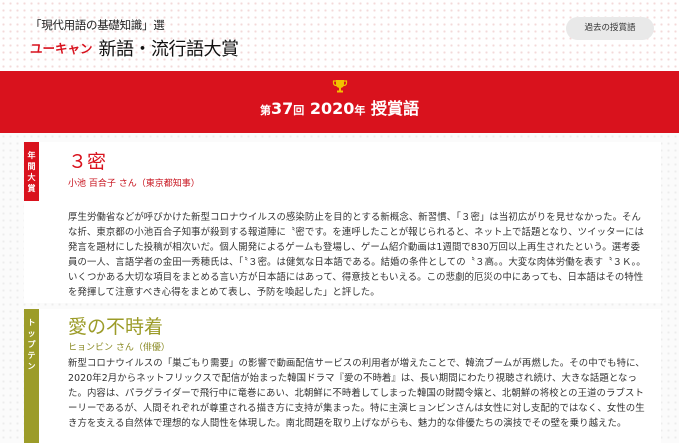  I want to click on year-suffix: 年, so click(360, 110).